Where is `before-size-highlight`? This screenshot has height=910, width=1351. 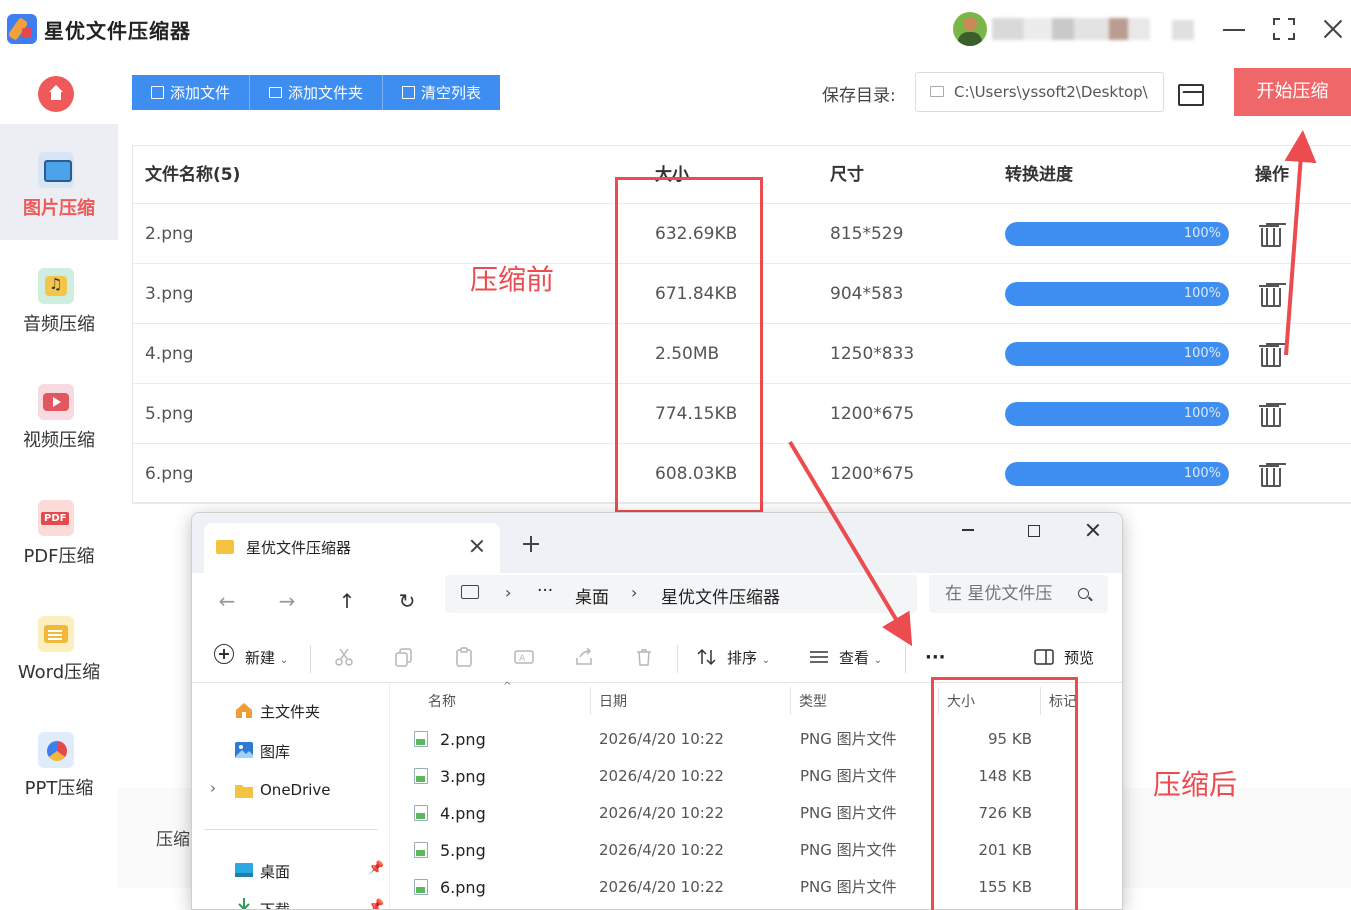 before-size-highlight is located at coordinates (689, 345).